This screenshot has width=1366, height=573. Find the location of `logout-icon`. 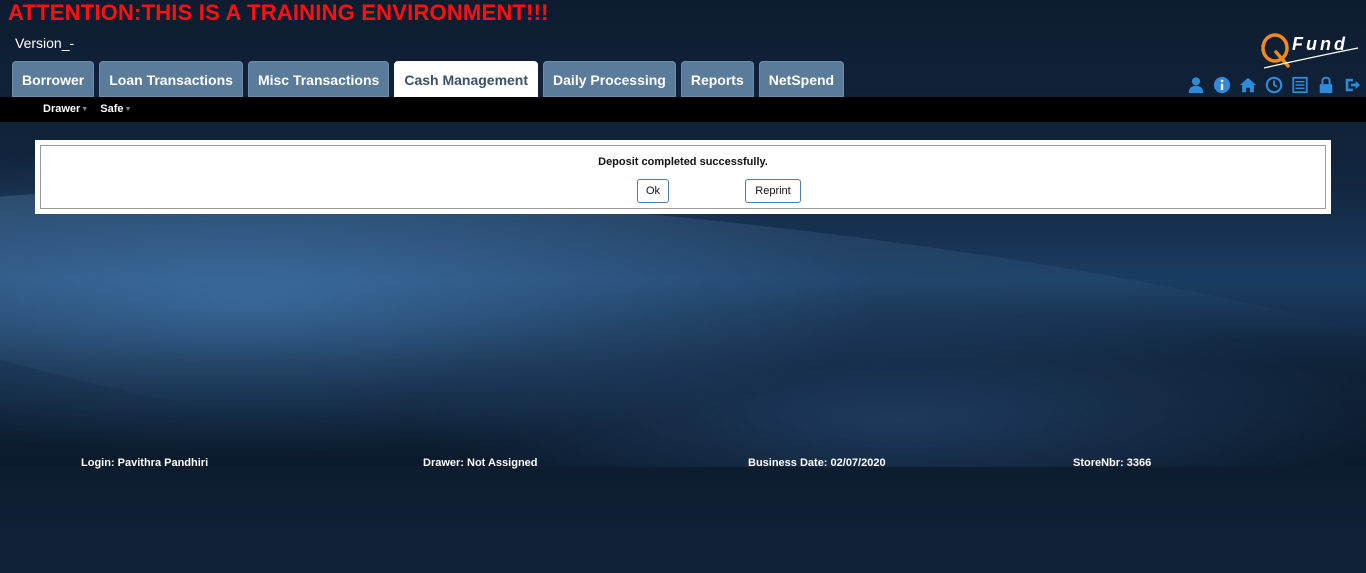

logout-icon is located at coordinates (1352, 85).